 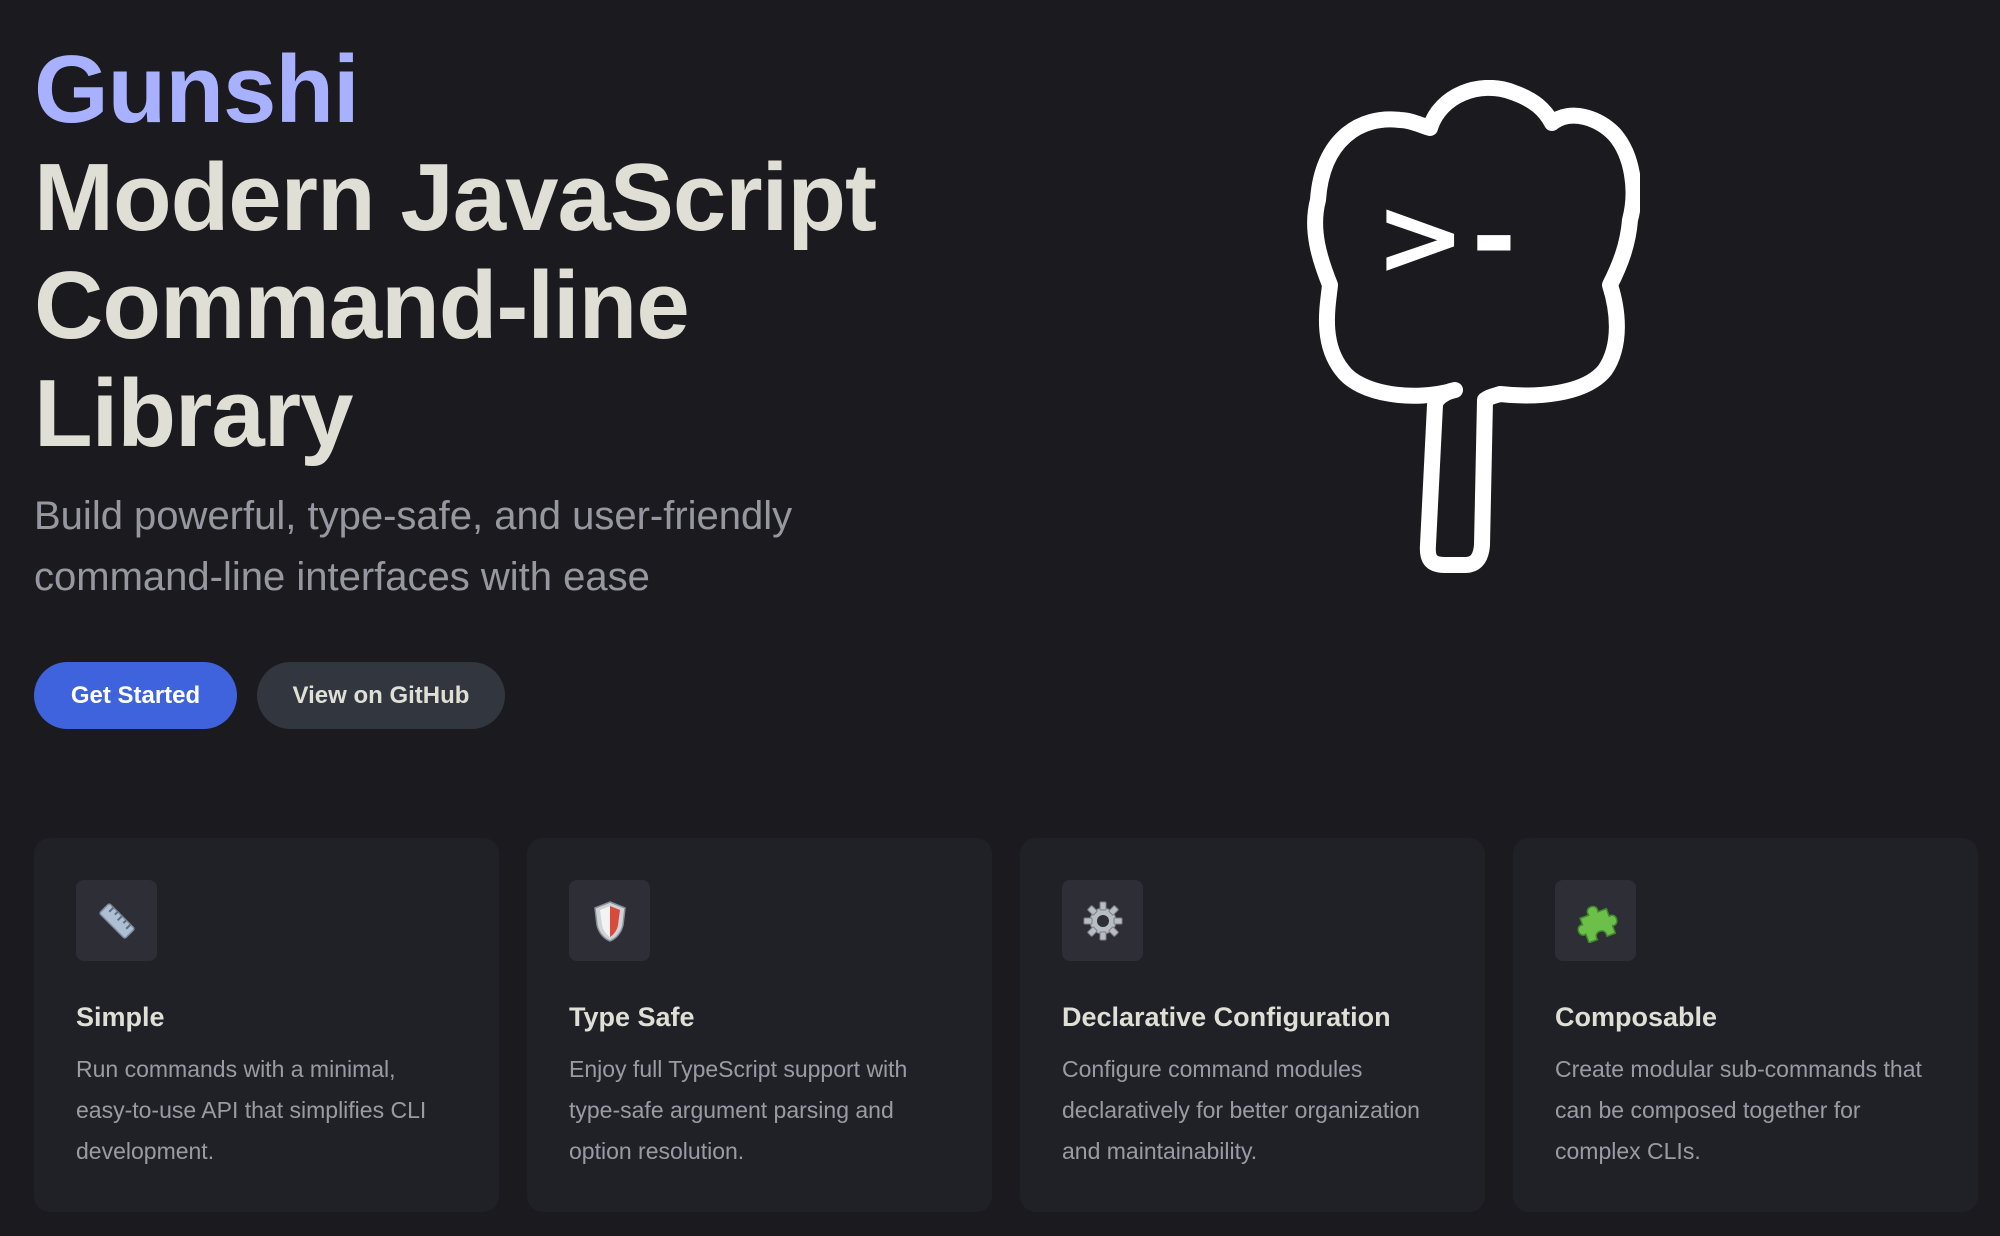 I want to click on ruler-icon, so click(x=116, y=920).